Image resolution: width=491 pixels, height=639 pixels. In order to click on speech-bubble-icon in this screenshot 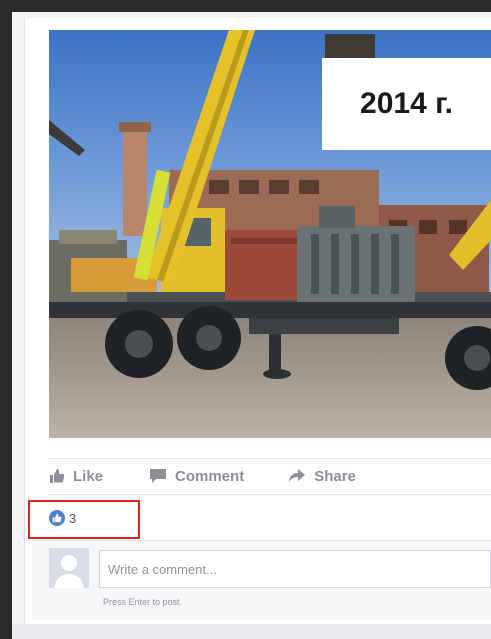, I will do `click(158, 476)`.